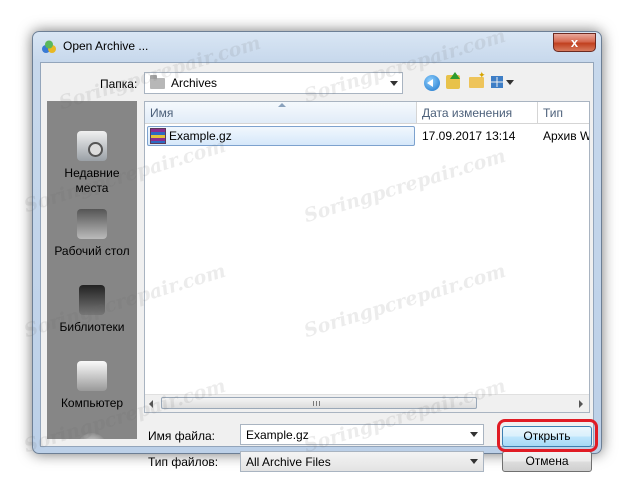 The image size is (637, 489). Describe the element at coordinates (158, 136) in the screenshot. I see `archive-file-icon` at that location.